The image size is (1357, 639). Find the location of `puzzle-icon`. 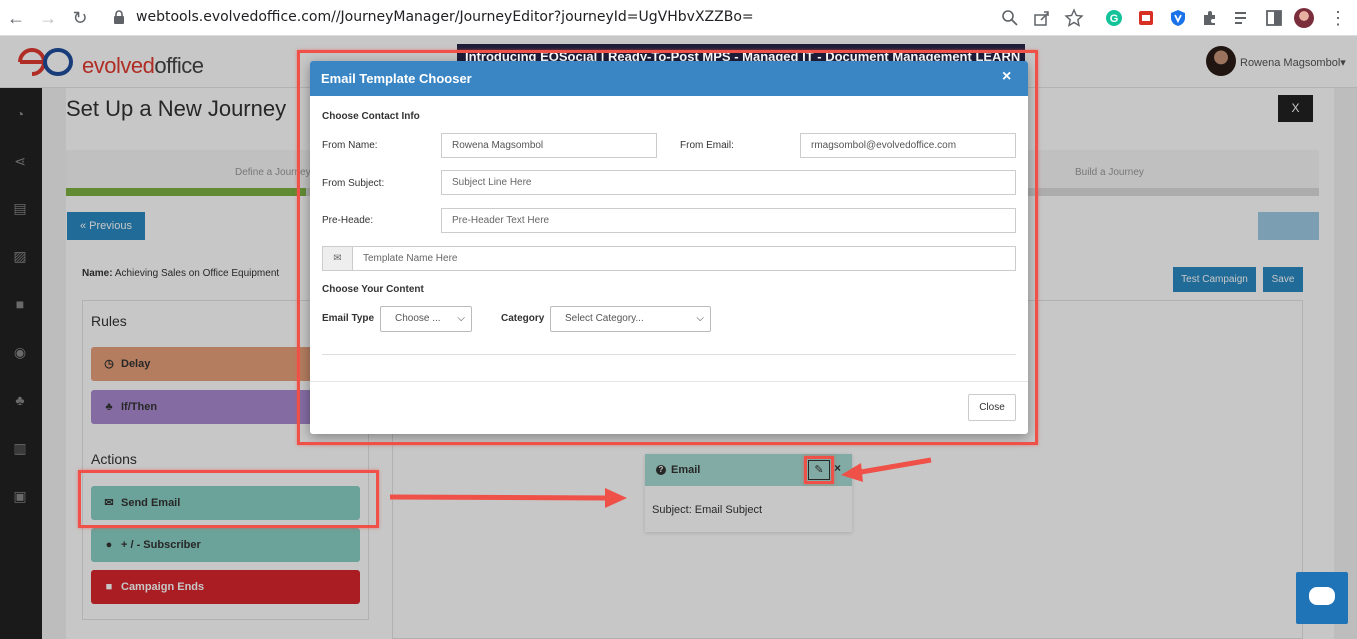

puzzle-icon is located at coordinates (1210, 18).